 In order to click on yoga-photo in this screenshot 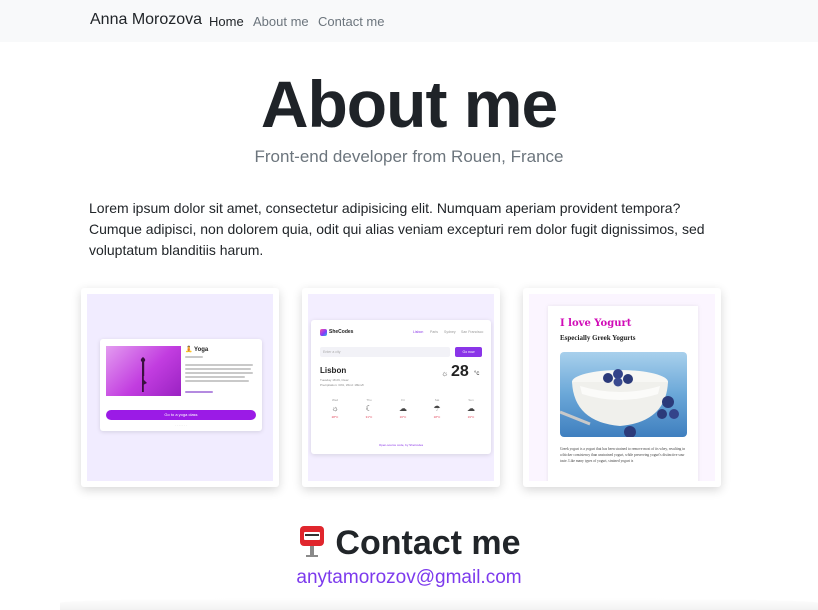, I will do `click(143, 371)`.